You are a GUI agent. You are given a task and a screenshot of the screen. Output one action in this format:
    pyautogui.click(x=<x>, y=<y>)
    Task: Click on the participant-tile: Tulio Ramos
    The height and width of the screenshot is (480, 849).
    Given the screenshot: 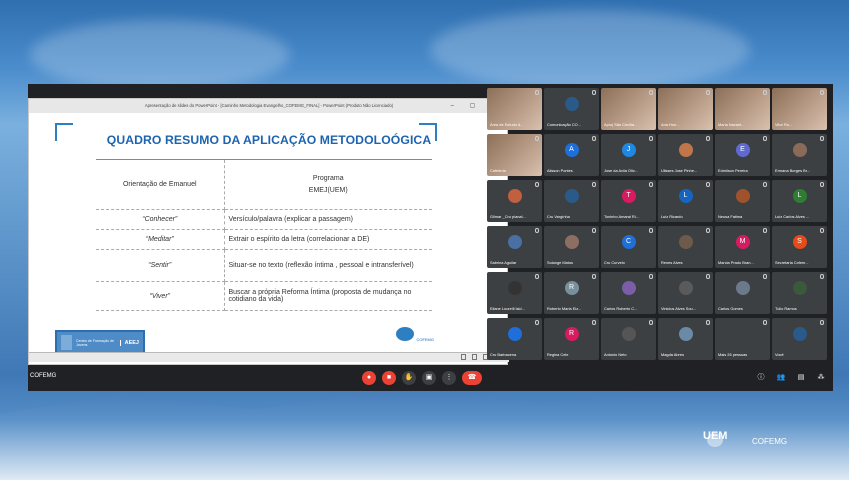 What is the action you would take?
    pyautogui.click(x=799, y=293)
    